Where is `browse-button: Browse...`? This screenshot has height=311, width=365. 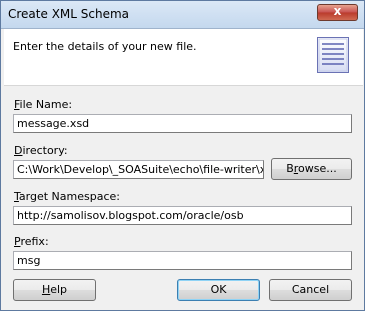
browse-button: Browse... is located at coordinates (311, 169).